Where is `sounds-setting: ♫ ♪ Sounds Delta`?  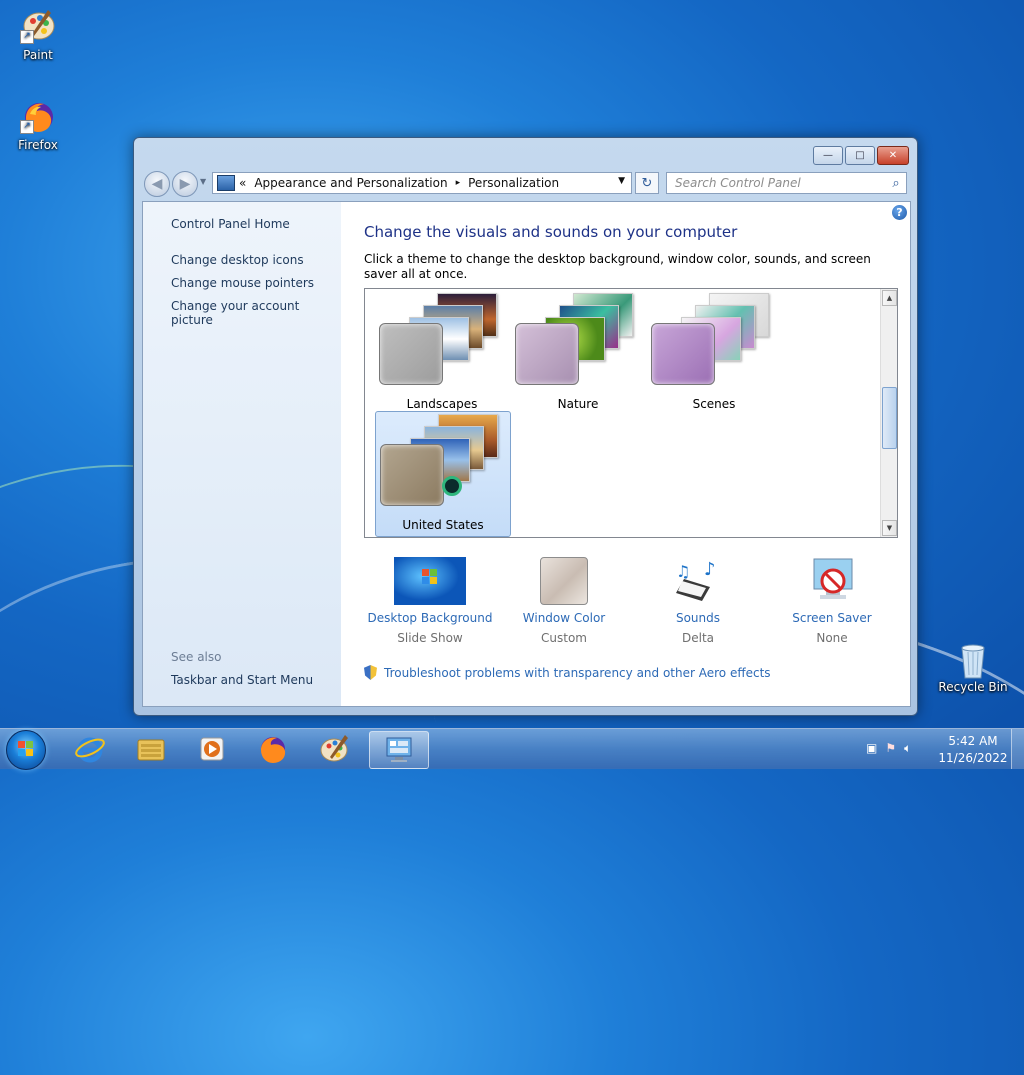 sounds-setting: ♫ ♪ Sounds Delta is located at coordinates (698, 601).